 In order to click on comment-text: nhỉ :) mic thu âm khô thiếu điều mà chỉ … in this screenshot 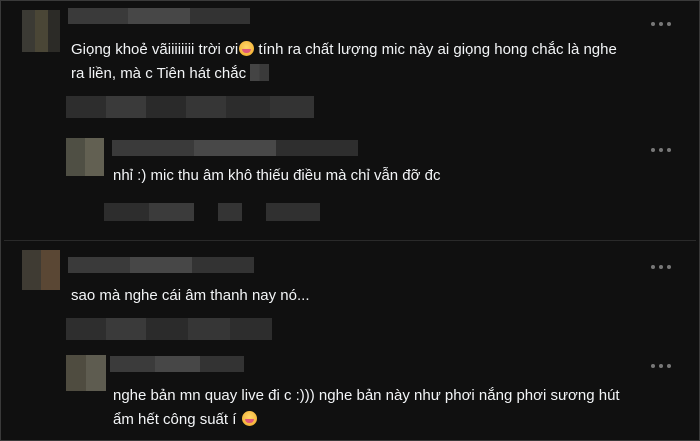, I will do `click(277, 175)`.